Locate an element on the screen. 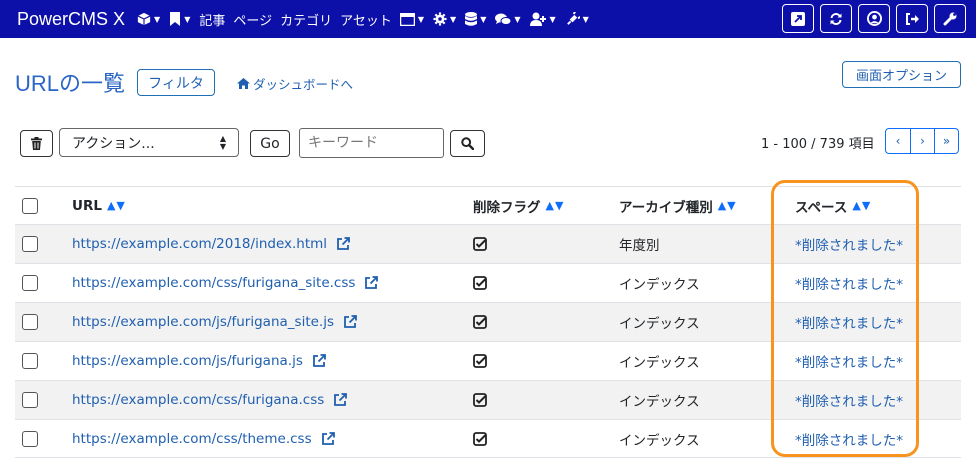 The height and width of the screenshot is (460, 976). sync-button is located at coordinates (836, 18).